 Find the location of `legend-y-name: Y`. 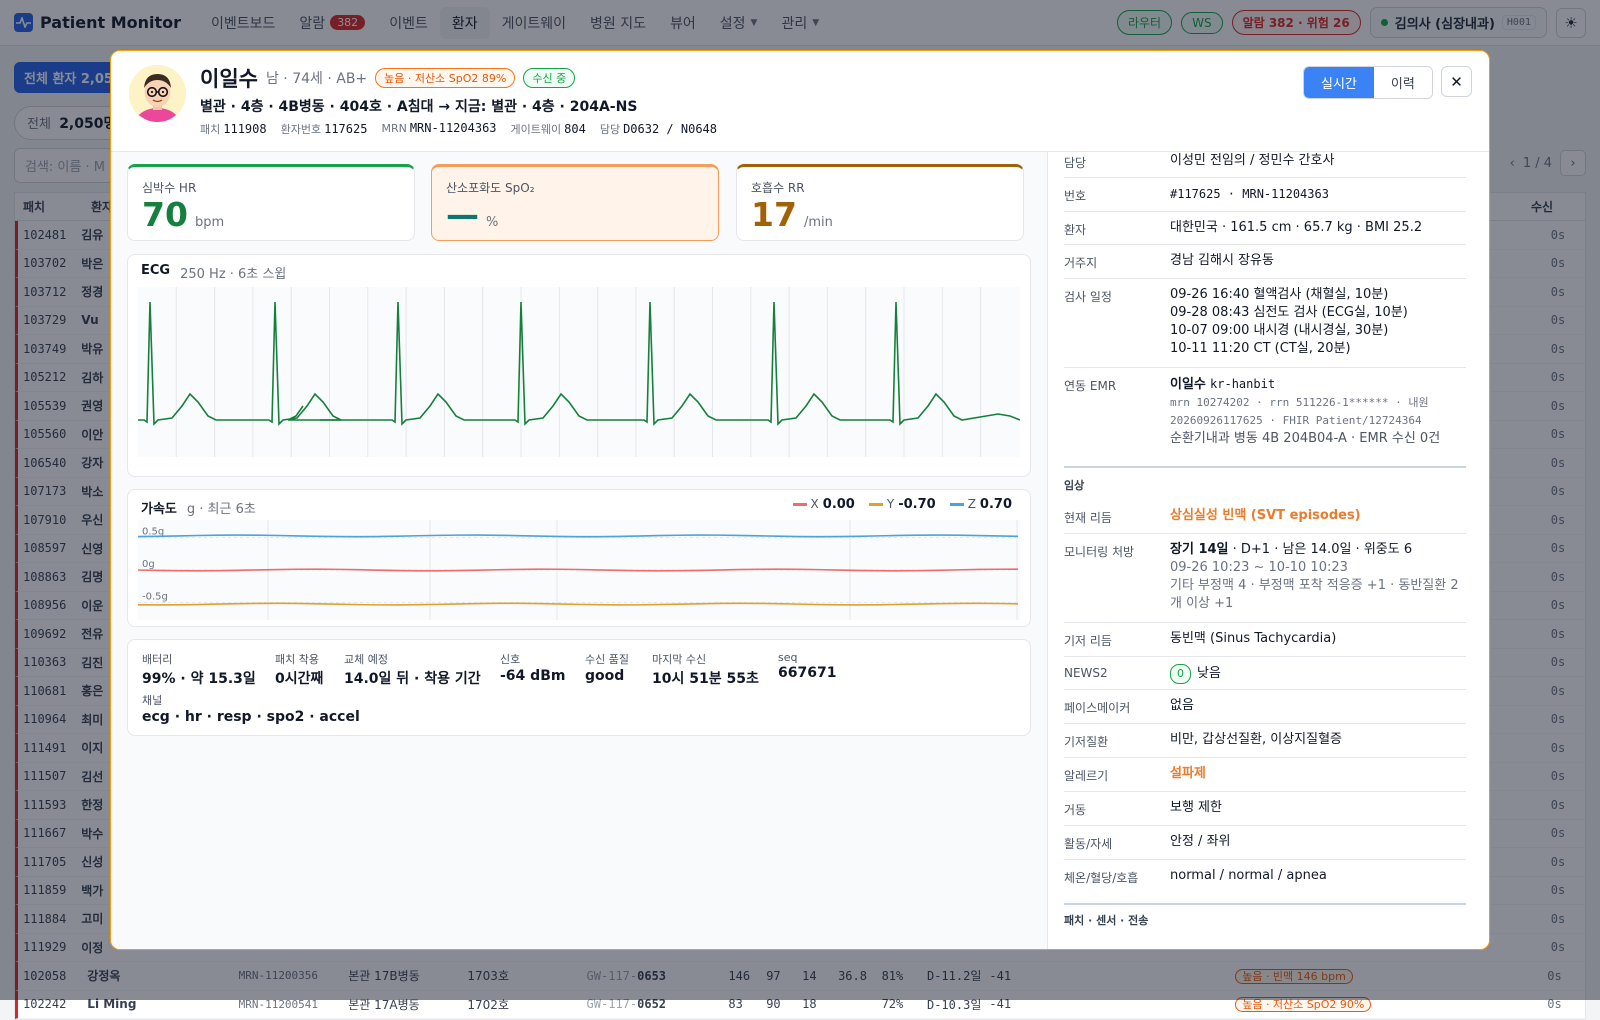

legend-y-name: Y is located at coordinates (890, 504).